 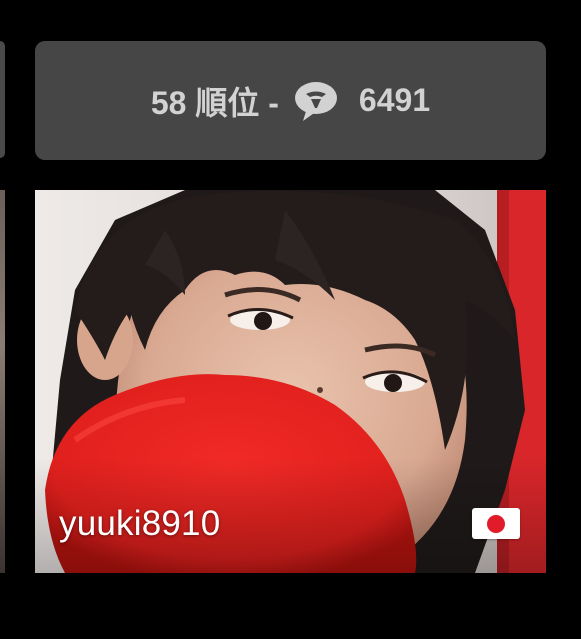 What do you see at coordinates (139, 524) in the screenshot?
I see `username: yuuki8910` at bounding box center [139, 524].